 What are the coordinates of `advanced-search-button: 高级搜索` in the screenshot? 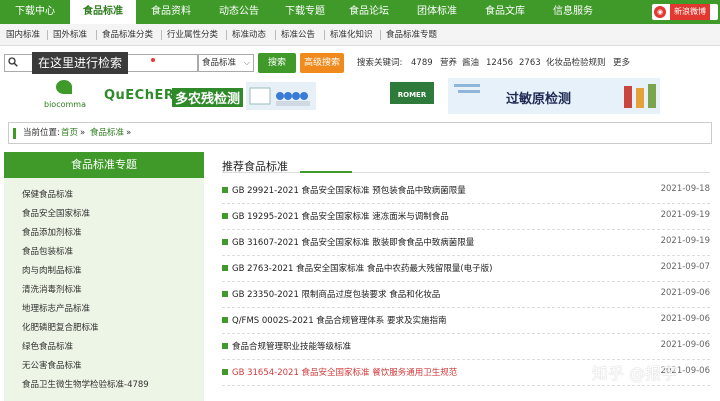 It's located at (322, 63).